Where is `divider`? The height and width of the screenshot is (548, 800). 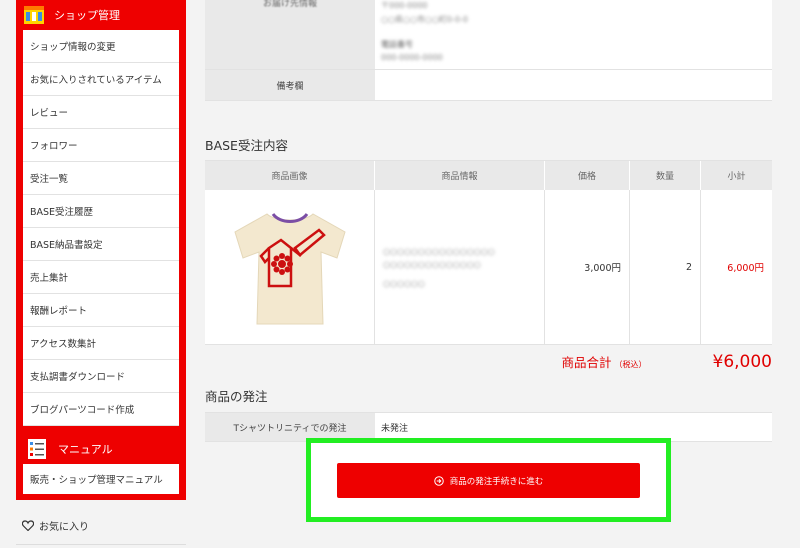 divider is located at coordinates (101, 544).